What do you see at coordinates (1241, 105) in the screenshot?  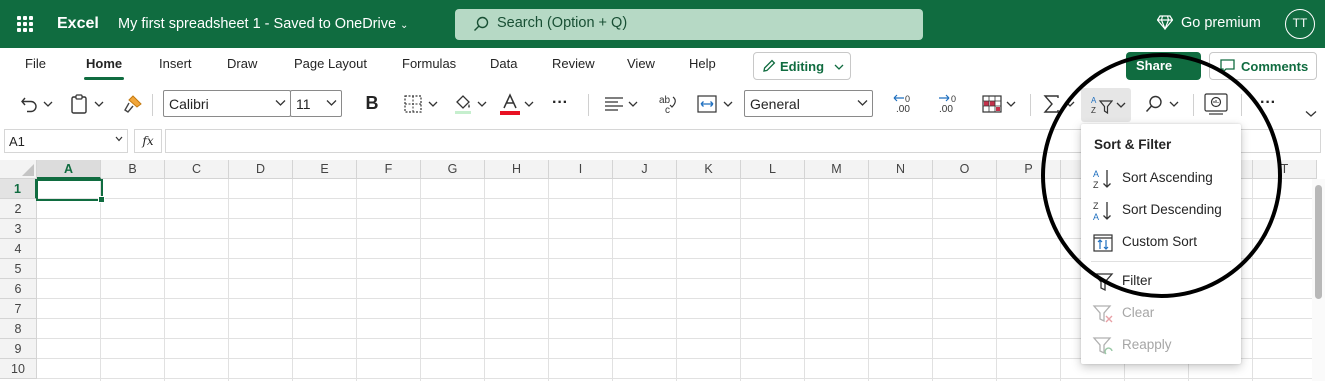 I see `toolbar-divider` at bounding box center [1241, 105].